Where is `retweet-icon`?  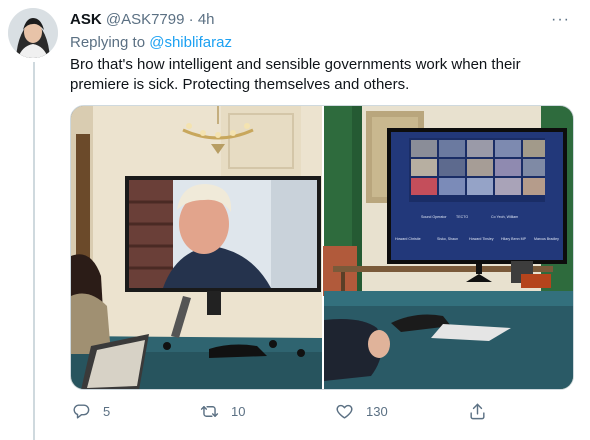
retweet-icon is located at coordinates (209, 411).